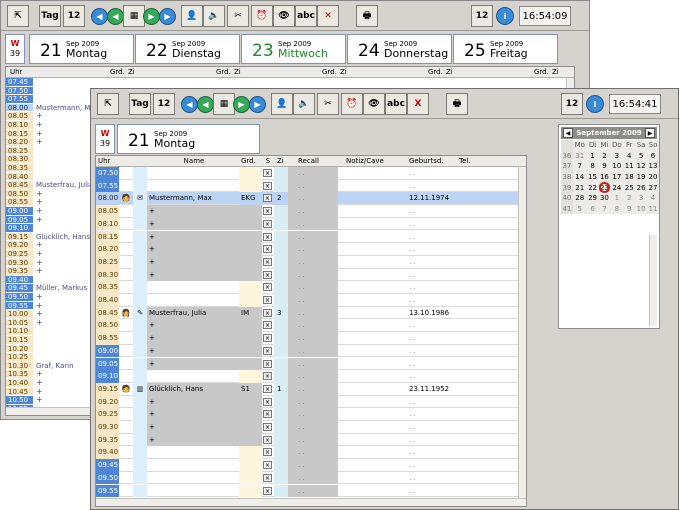  Describe the element at coordinates (650, 133) in the screenshot. I see `calendar-next-icon: ▶` at that location.